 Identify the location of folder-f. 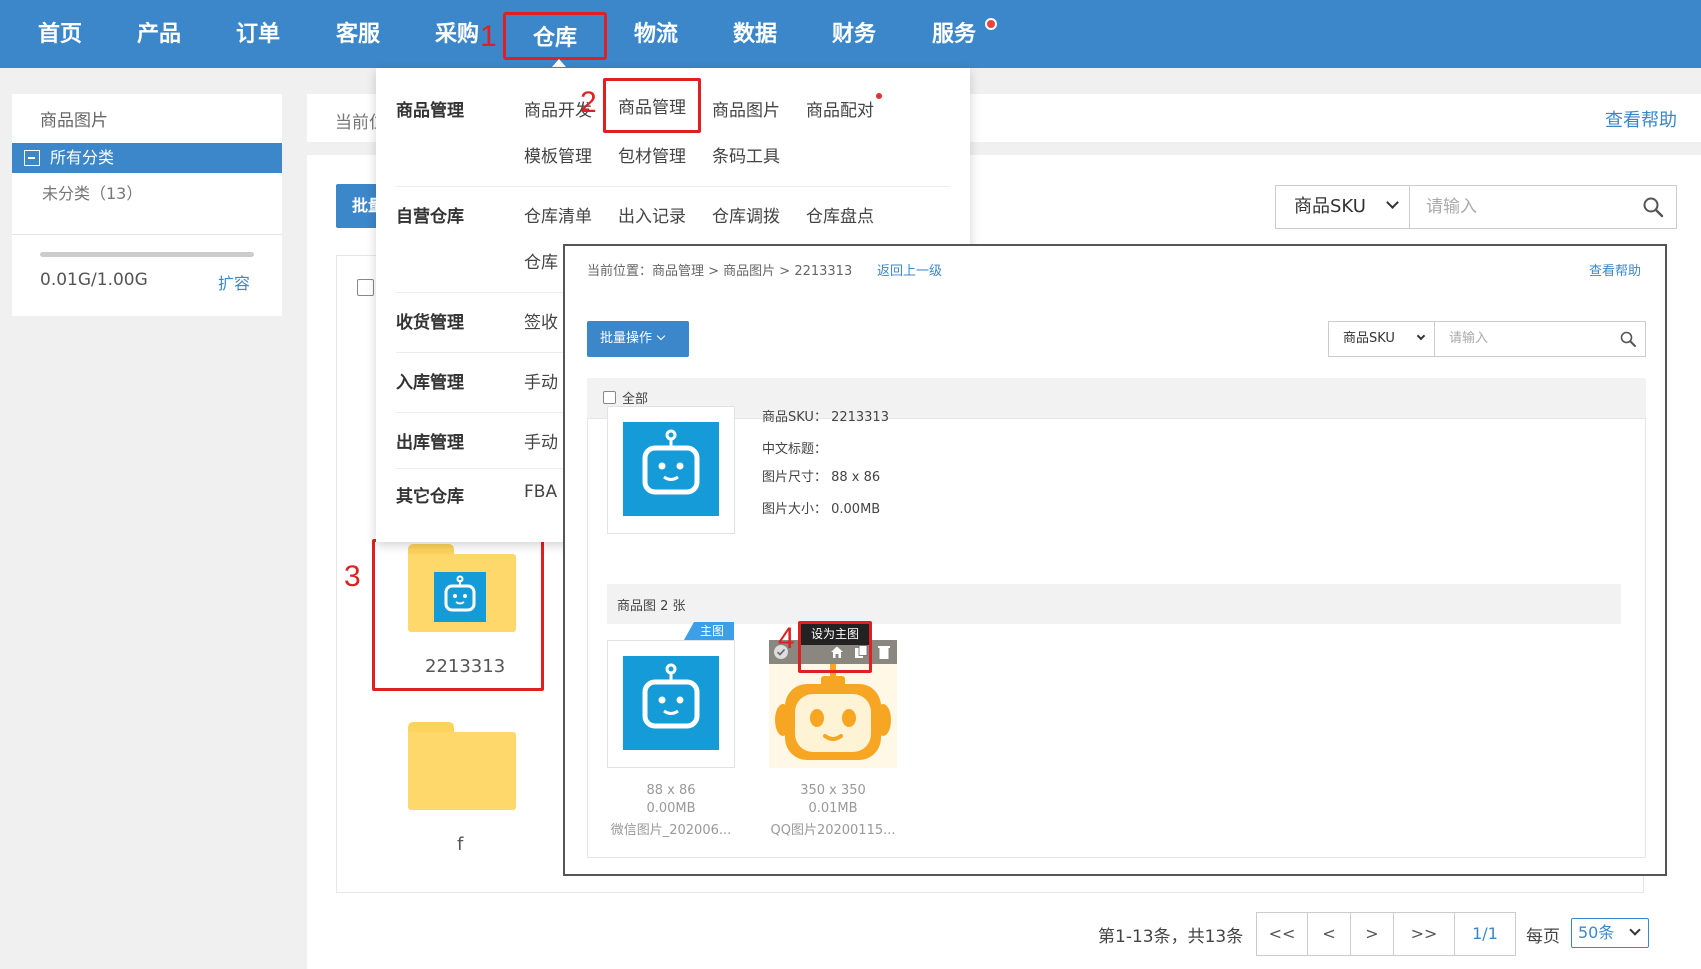
(462, 766).